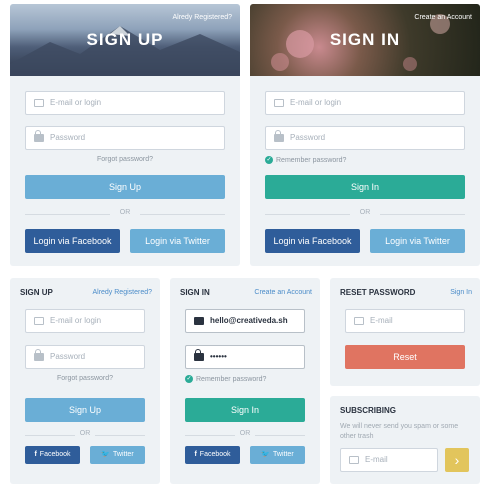 The width and height of the screenshot is (490, 490). I want to click on subscribe-submit-button: ›, so click(457, 460).